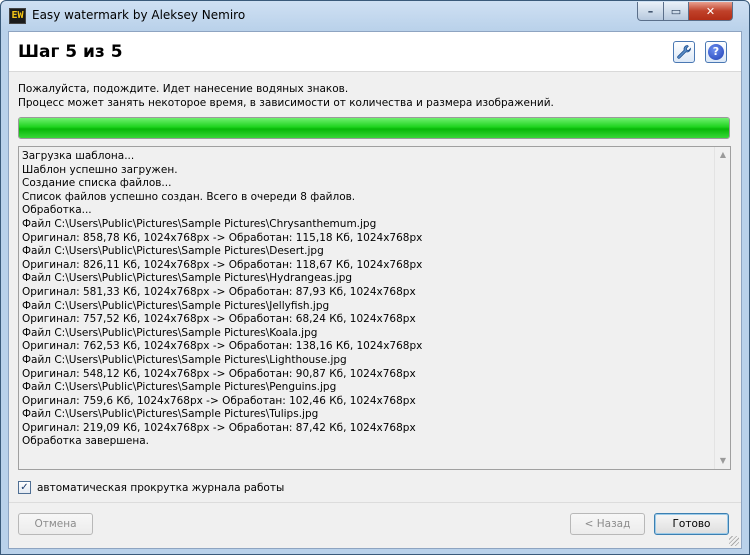  What do you see at coordinates (55, 524) in the screenshot?
I see `cancel-button: Отмена` at bounding box center [55, 524].